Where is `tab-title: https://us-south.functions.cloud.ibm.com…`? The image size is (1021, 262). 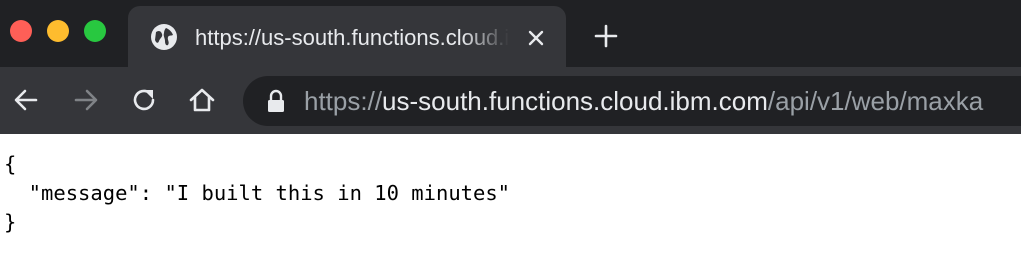
tab-title: https://us-south.functions.cloud.ibm.com… is located at coordinates (352, 37).